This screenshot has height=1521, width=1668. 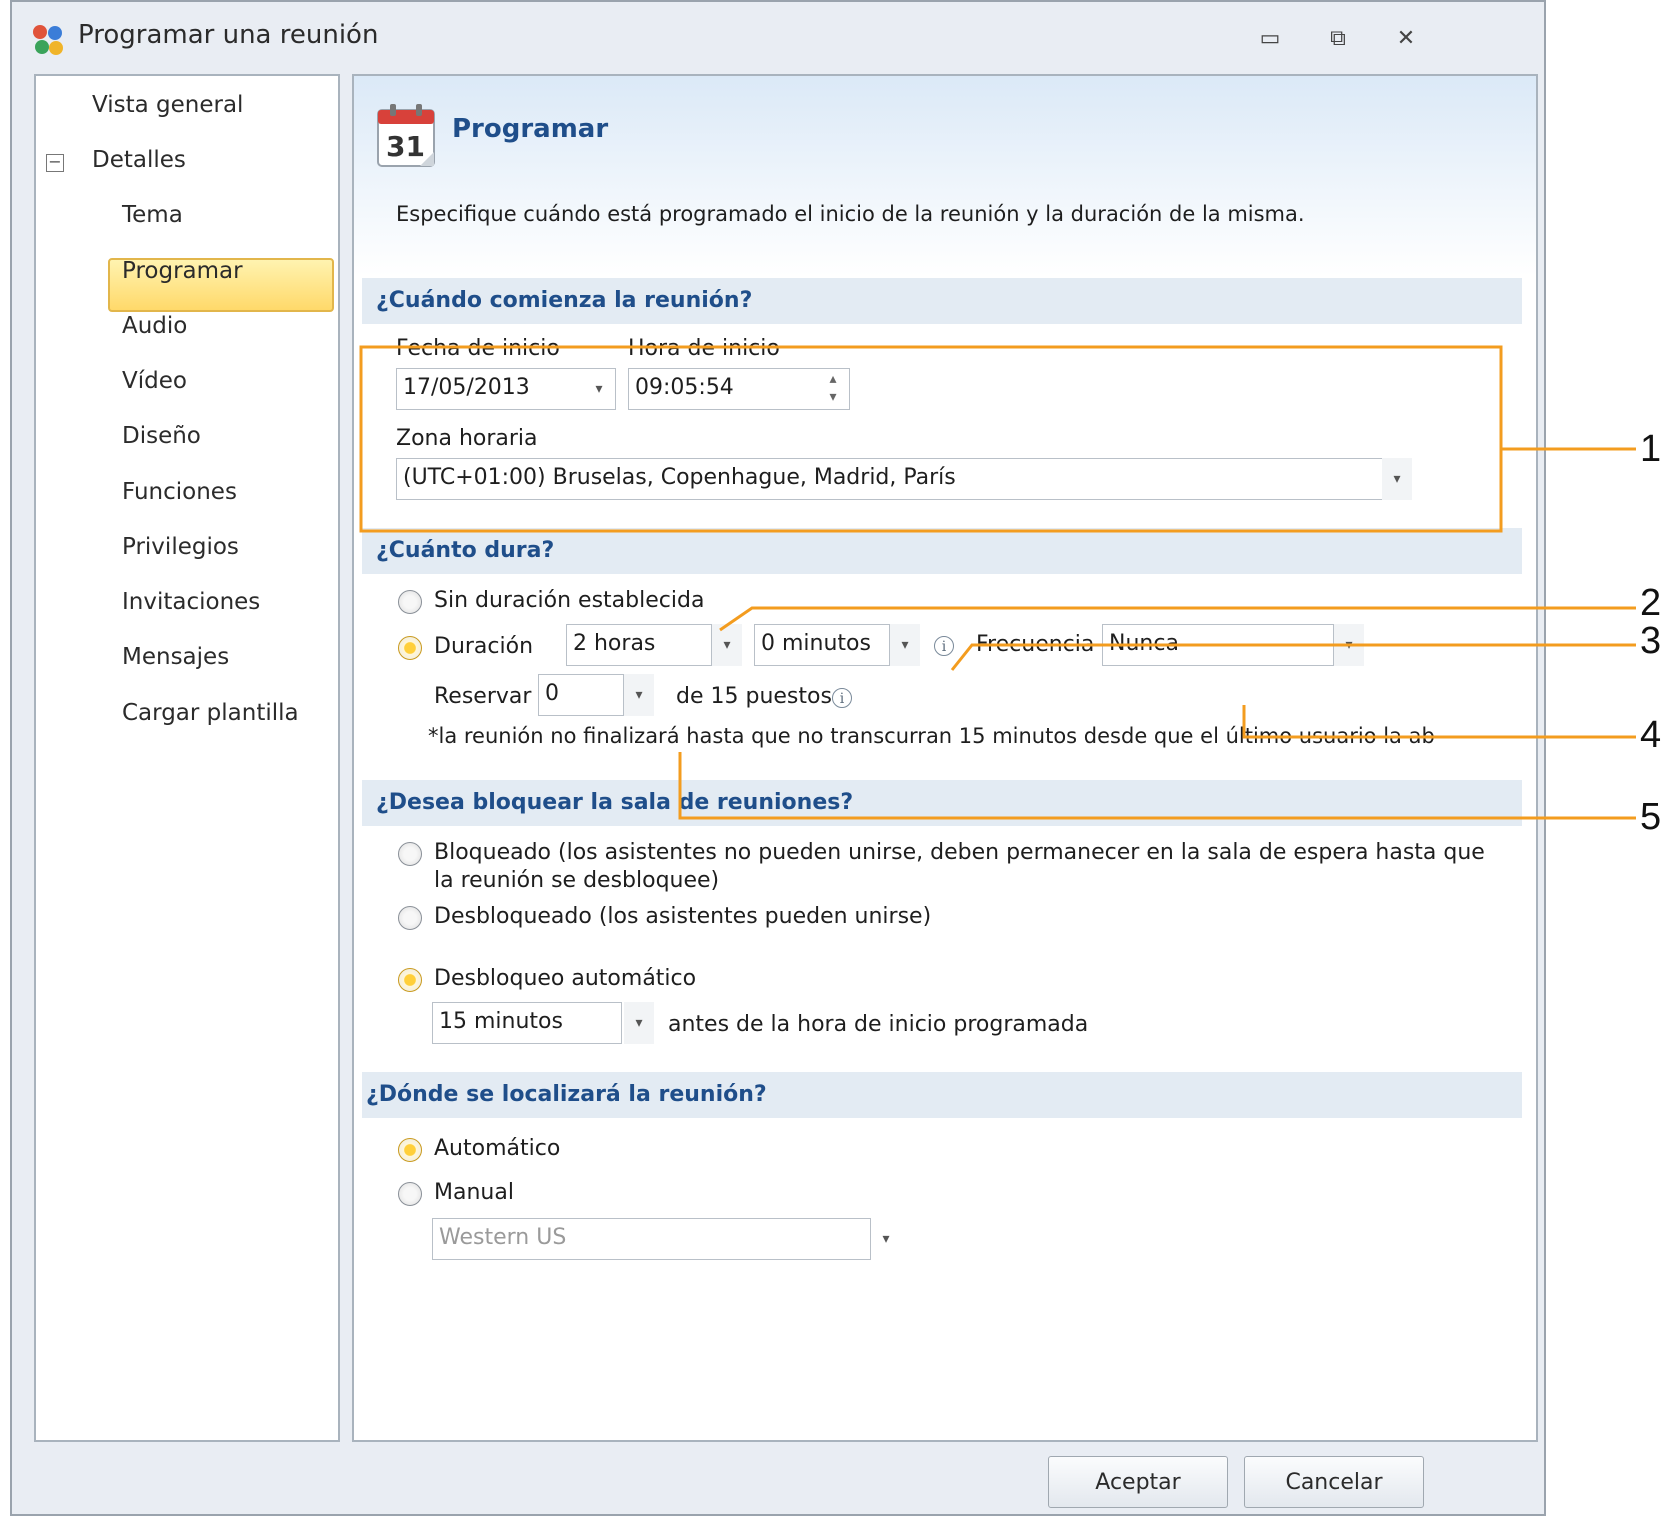 I want to click on callout-number-5: 5, so click(x=1651, y=817).